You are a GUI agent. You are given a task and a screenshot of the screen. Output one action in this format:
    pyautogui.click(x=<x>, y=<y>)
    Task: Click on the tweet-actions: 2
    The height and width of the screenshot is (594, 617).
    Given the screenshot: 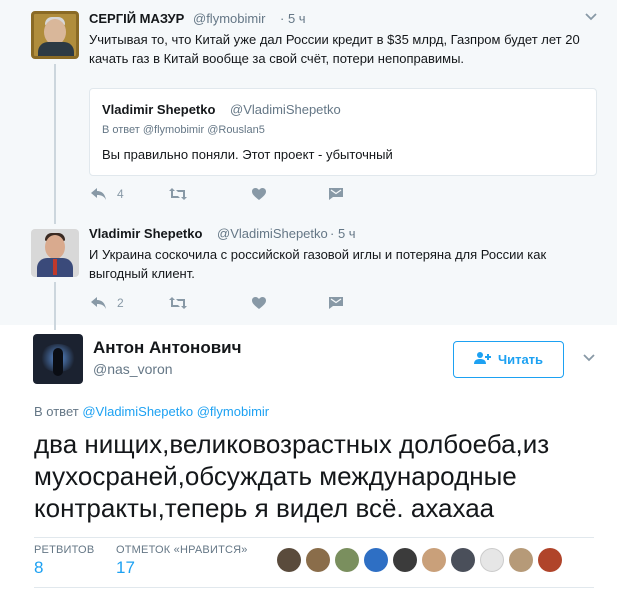 What is the action you would take?
    pyautogui.click(x=217, y=303)
    